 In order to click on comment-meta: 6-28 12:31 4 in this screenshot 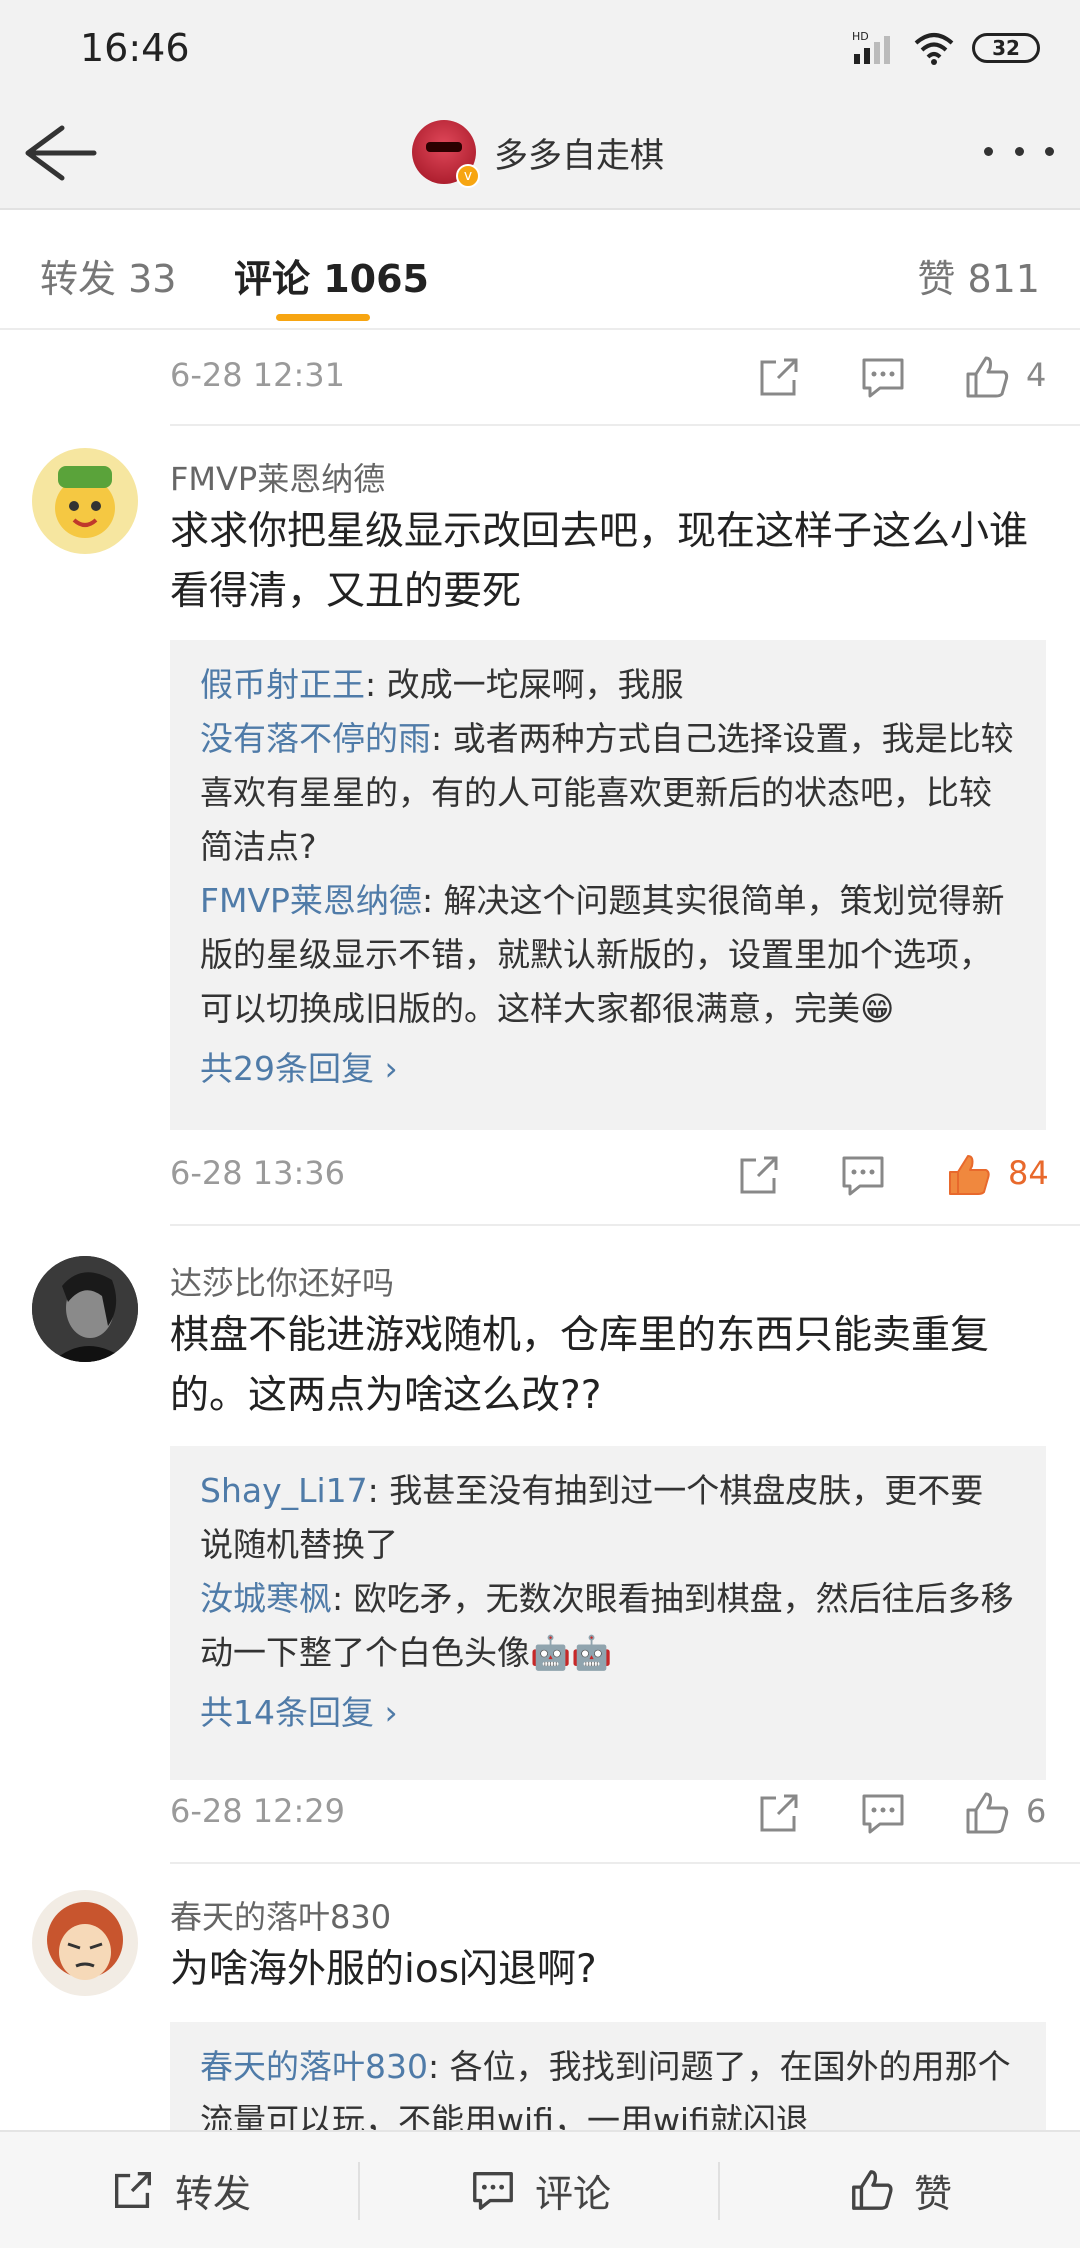, I will do `click(540, 378)`.